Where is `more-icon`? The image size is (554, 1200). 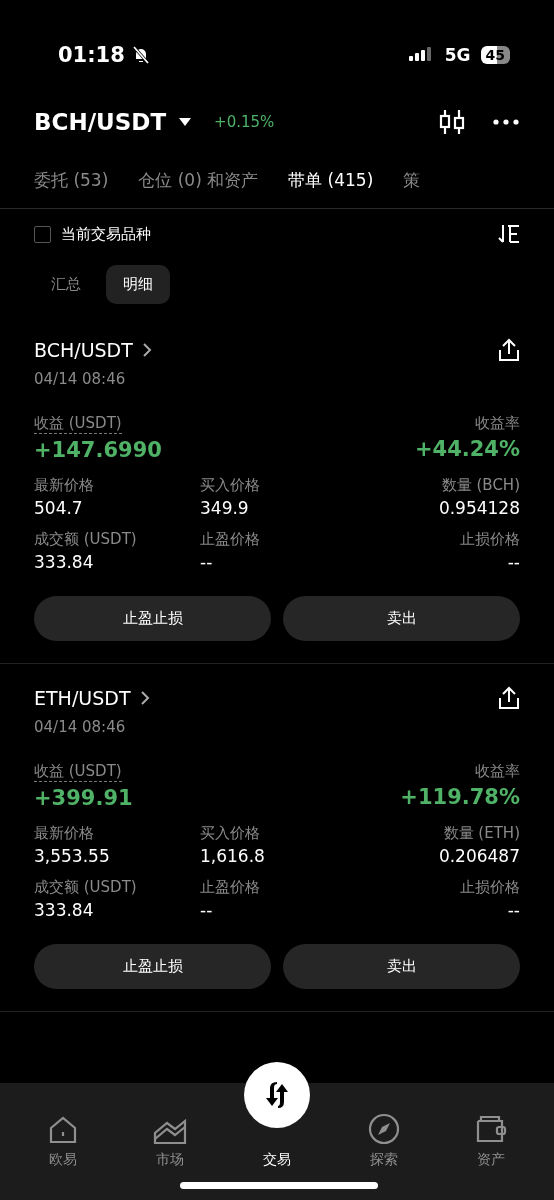
more-icon is located at coordinates (506, 122).